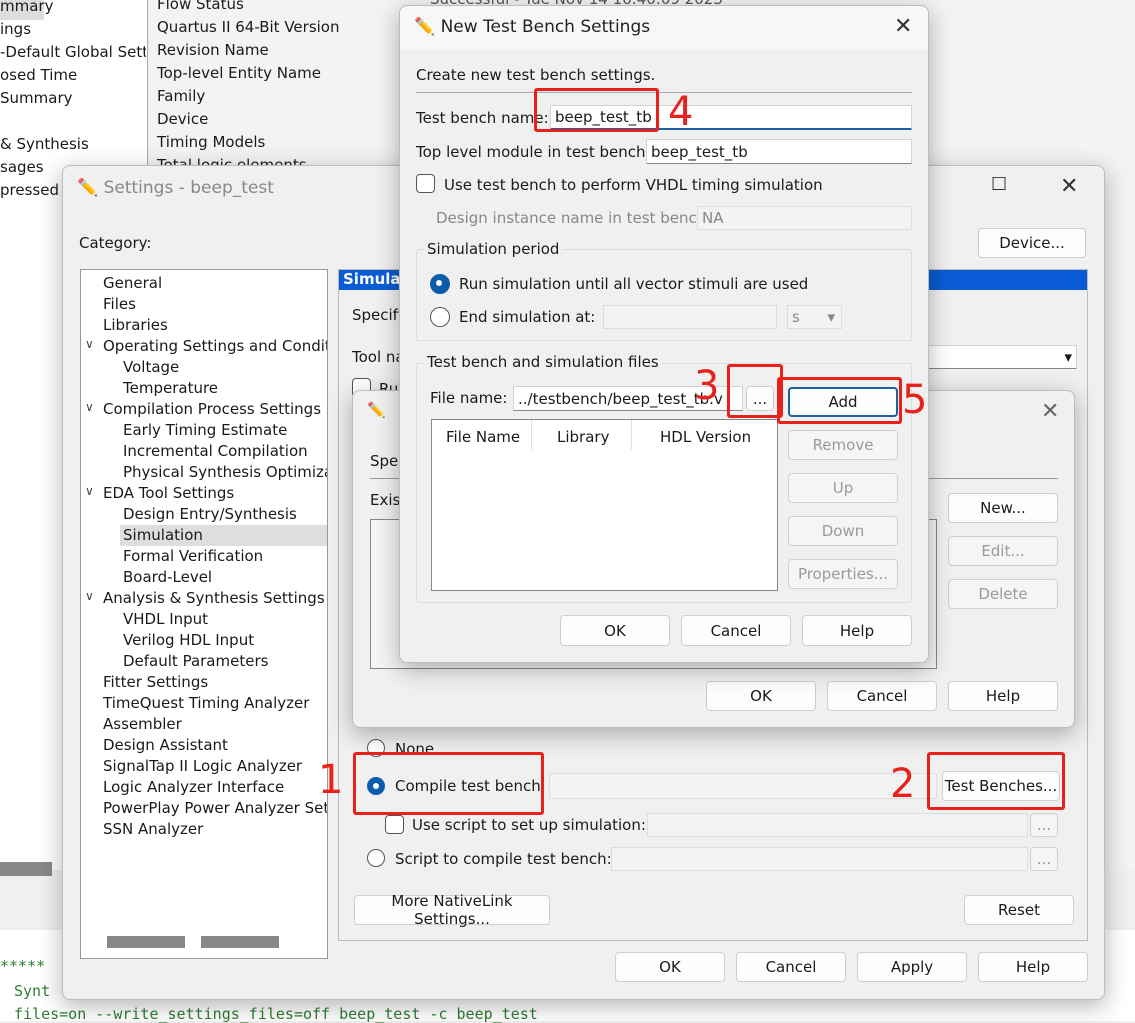 This screenshot has height=1023, width=1135. I want to click on annotation-number: 3, so click(707, 386).